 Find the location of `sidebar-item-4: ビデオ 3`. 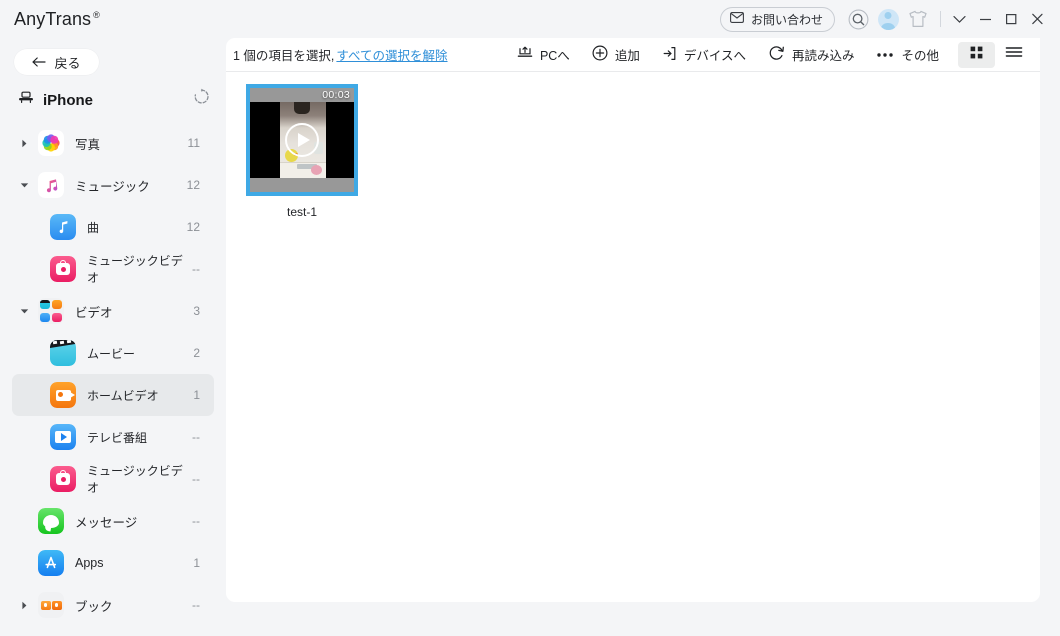

sidebar-item-4: ビデオ 3 is located at coordinates (113, 311).